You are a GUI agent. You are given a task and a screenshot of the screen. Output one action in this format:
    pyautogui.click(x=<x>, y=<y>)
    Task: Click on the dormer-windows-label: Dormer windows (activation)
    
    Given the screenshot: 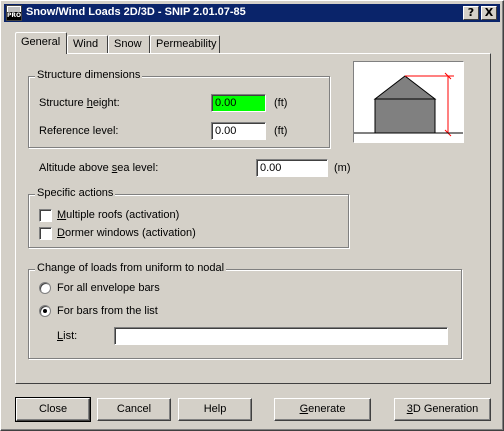 What is the action you would take?
    pyautogui.click(x=126, y=233)
    